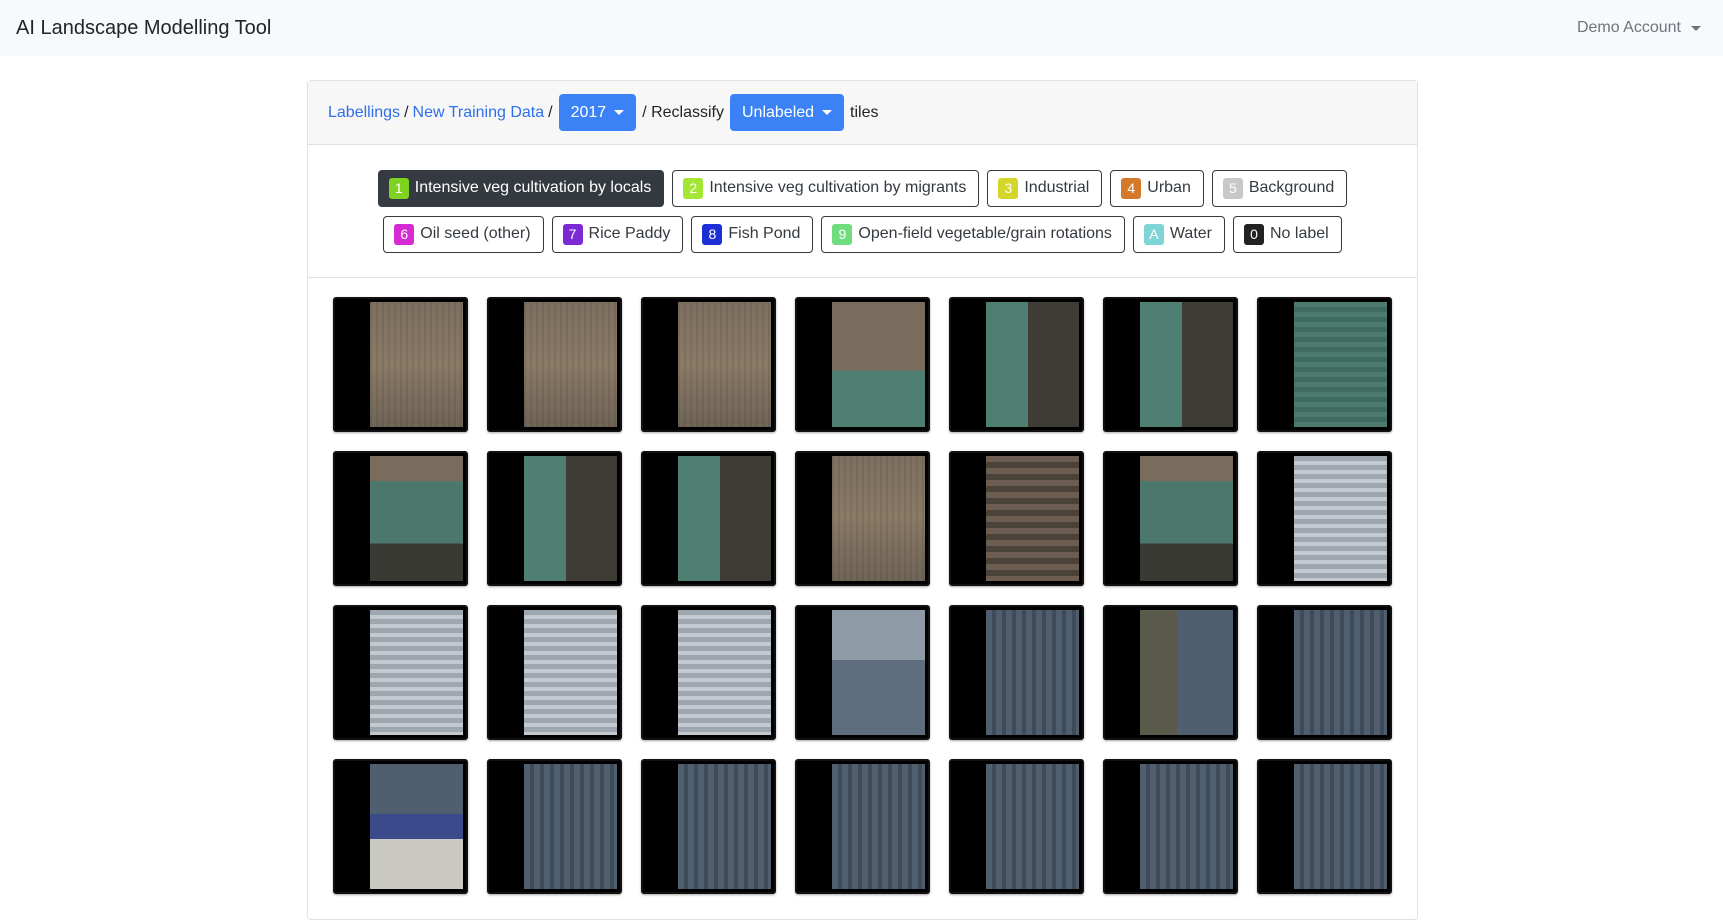 Image resolution: width=1723 pixels, height=920 pixels. What do you see at coordinates (404, 234) in the screenshot?
I see `label-key-badge: 6` at bounding box center [404, 234].